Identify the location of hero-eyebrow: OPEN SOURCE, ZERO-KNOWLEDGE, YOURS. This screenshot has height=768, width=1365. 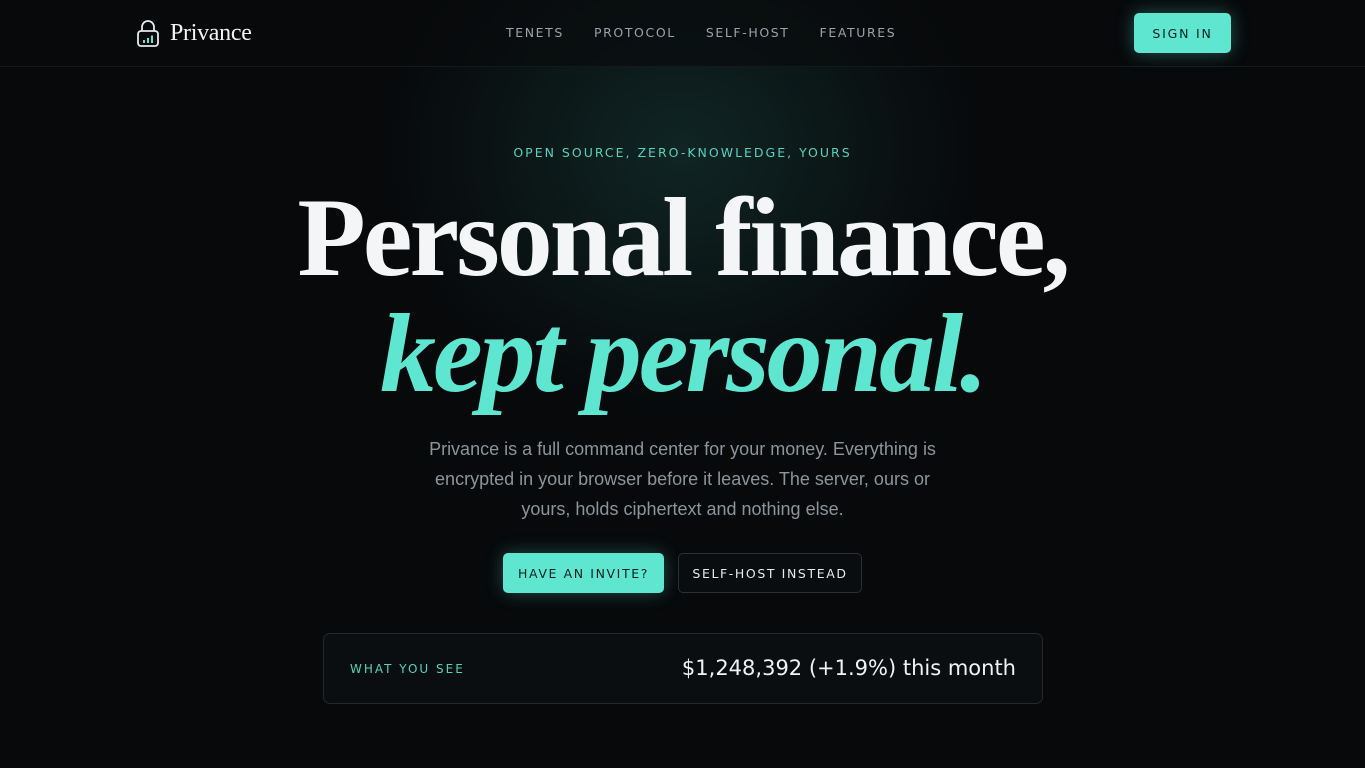
(682, 152).